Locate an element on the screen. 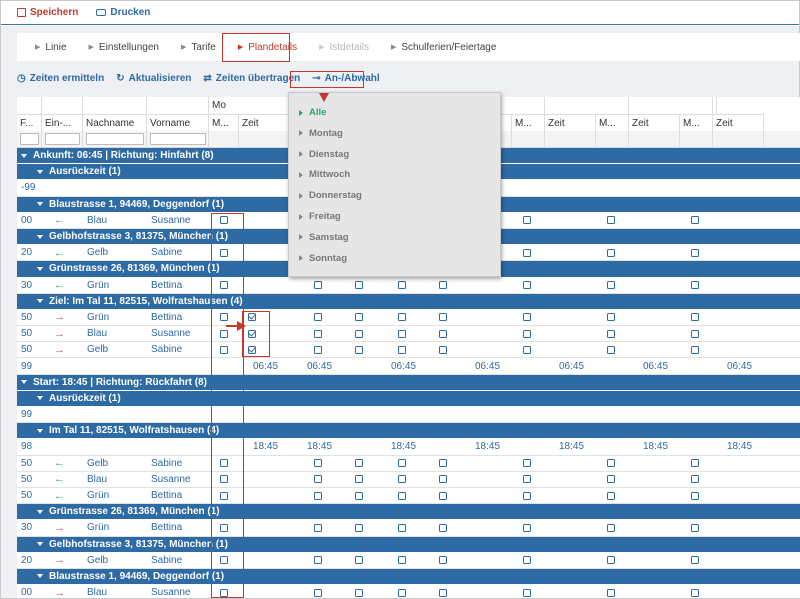 The width and height of the screenshot is (800, 599). table-row: 99 is located at coordinates (408, 415).